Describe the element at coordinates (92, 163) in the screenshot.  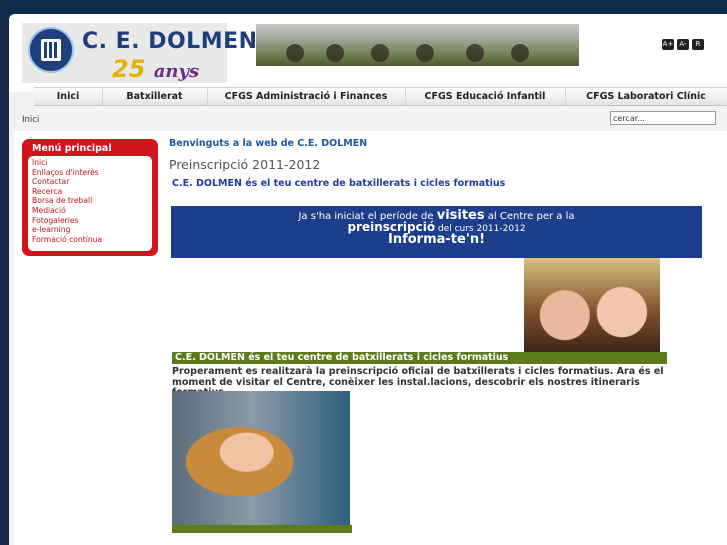
I see `menu-item-inici: Inici` at that location.